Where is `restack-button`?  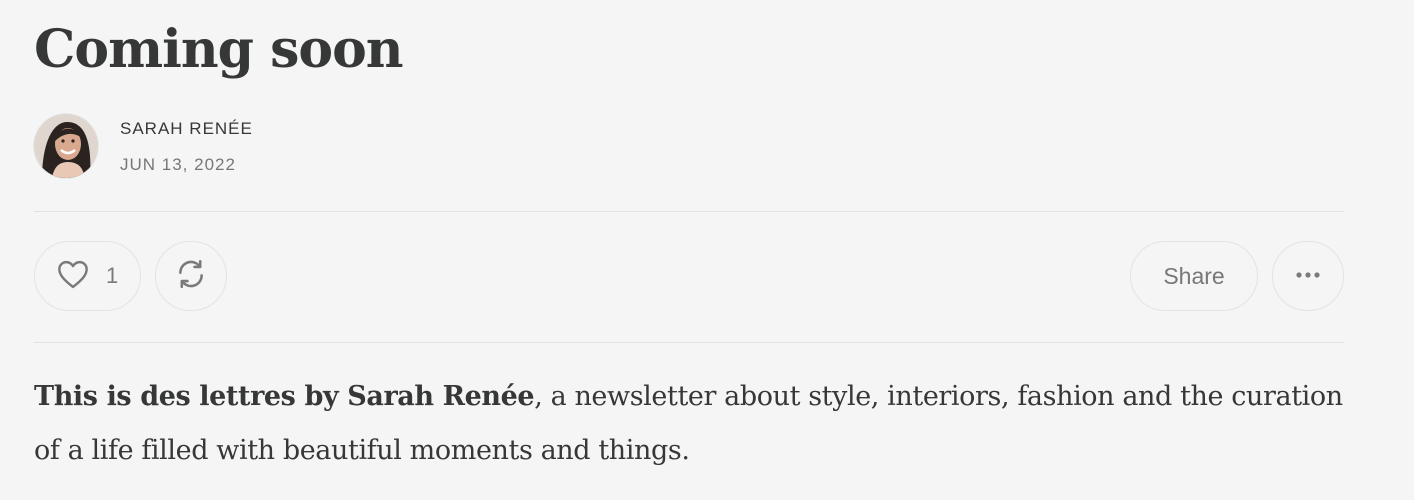
restack-button is located at coordinates (191, 276).